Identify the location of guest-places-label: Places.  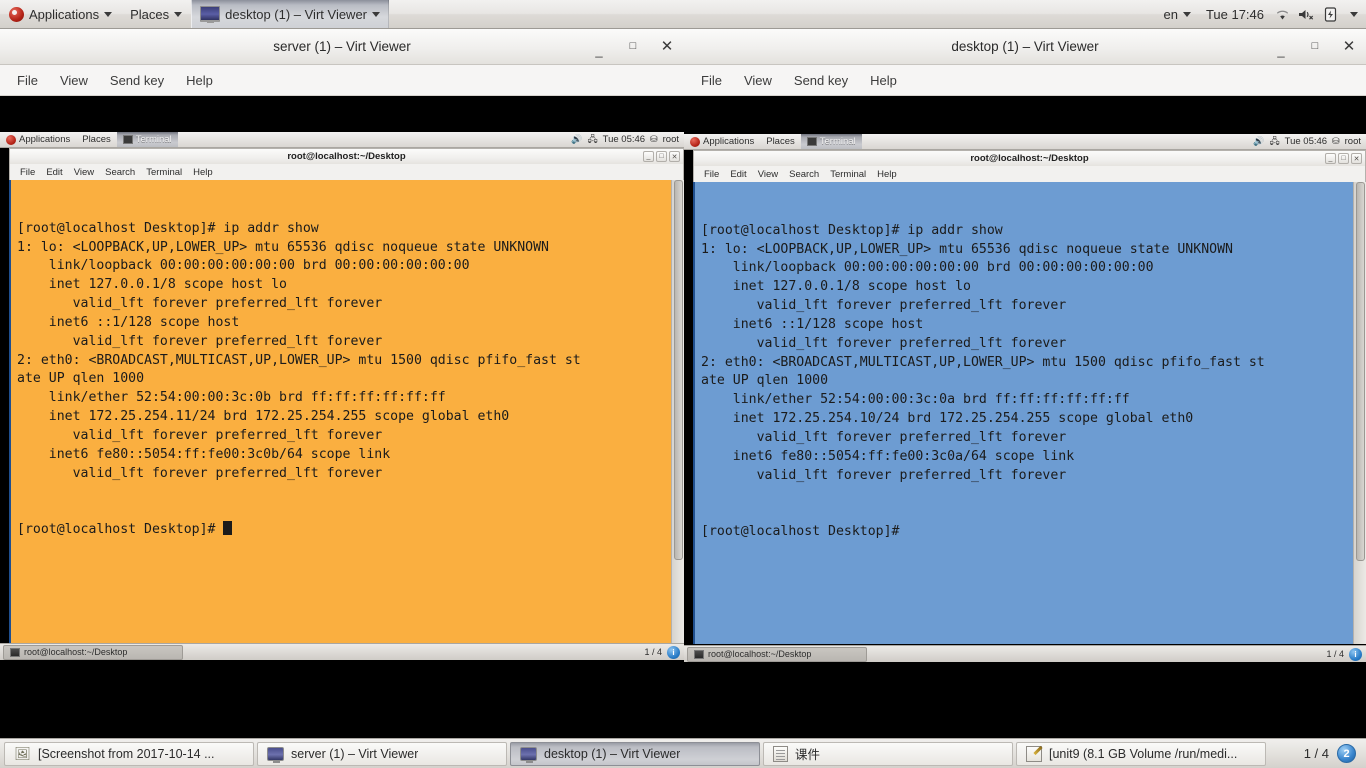
(96, 139).